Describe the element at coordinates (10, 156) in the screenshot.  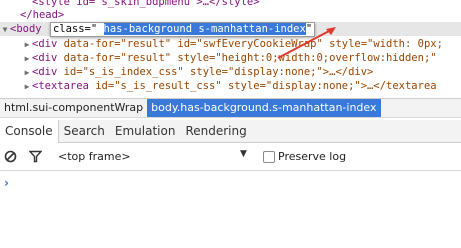
I see `clear-console-icon` at that location.